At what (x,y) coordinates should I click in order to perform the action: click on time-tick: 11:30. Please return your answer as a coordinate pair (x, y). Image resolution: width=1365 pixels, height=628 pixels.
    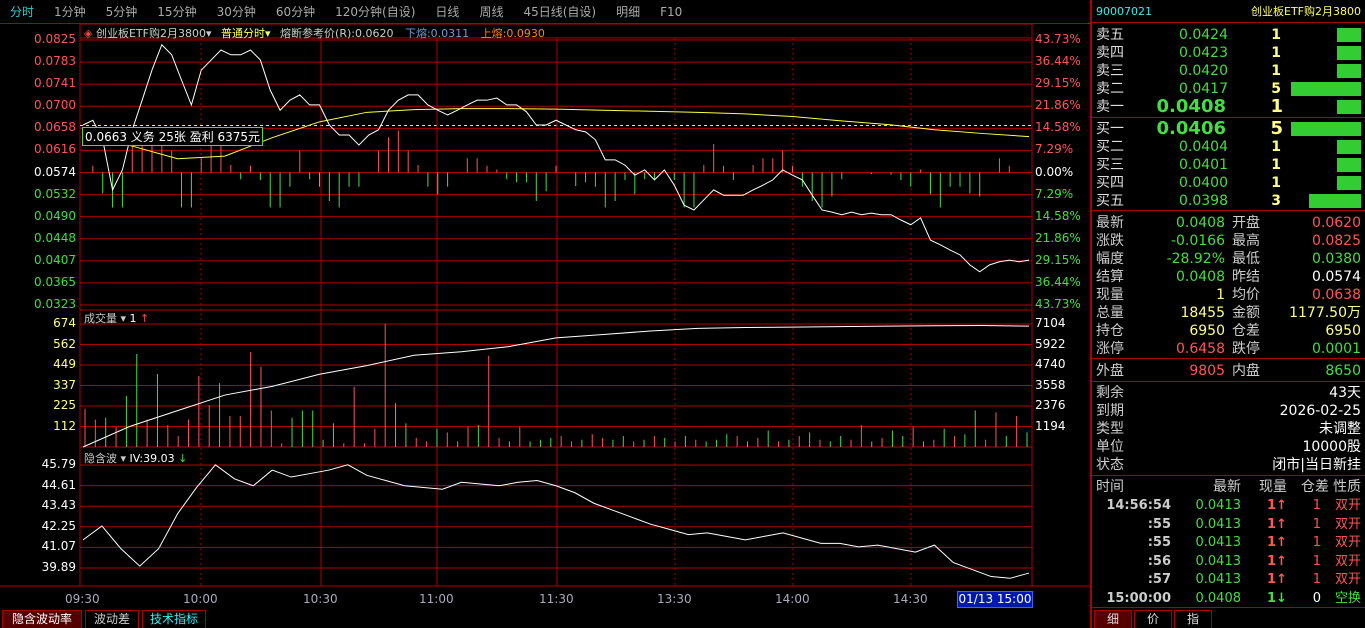
    Looking at the image, I should click on (556, 599).